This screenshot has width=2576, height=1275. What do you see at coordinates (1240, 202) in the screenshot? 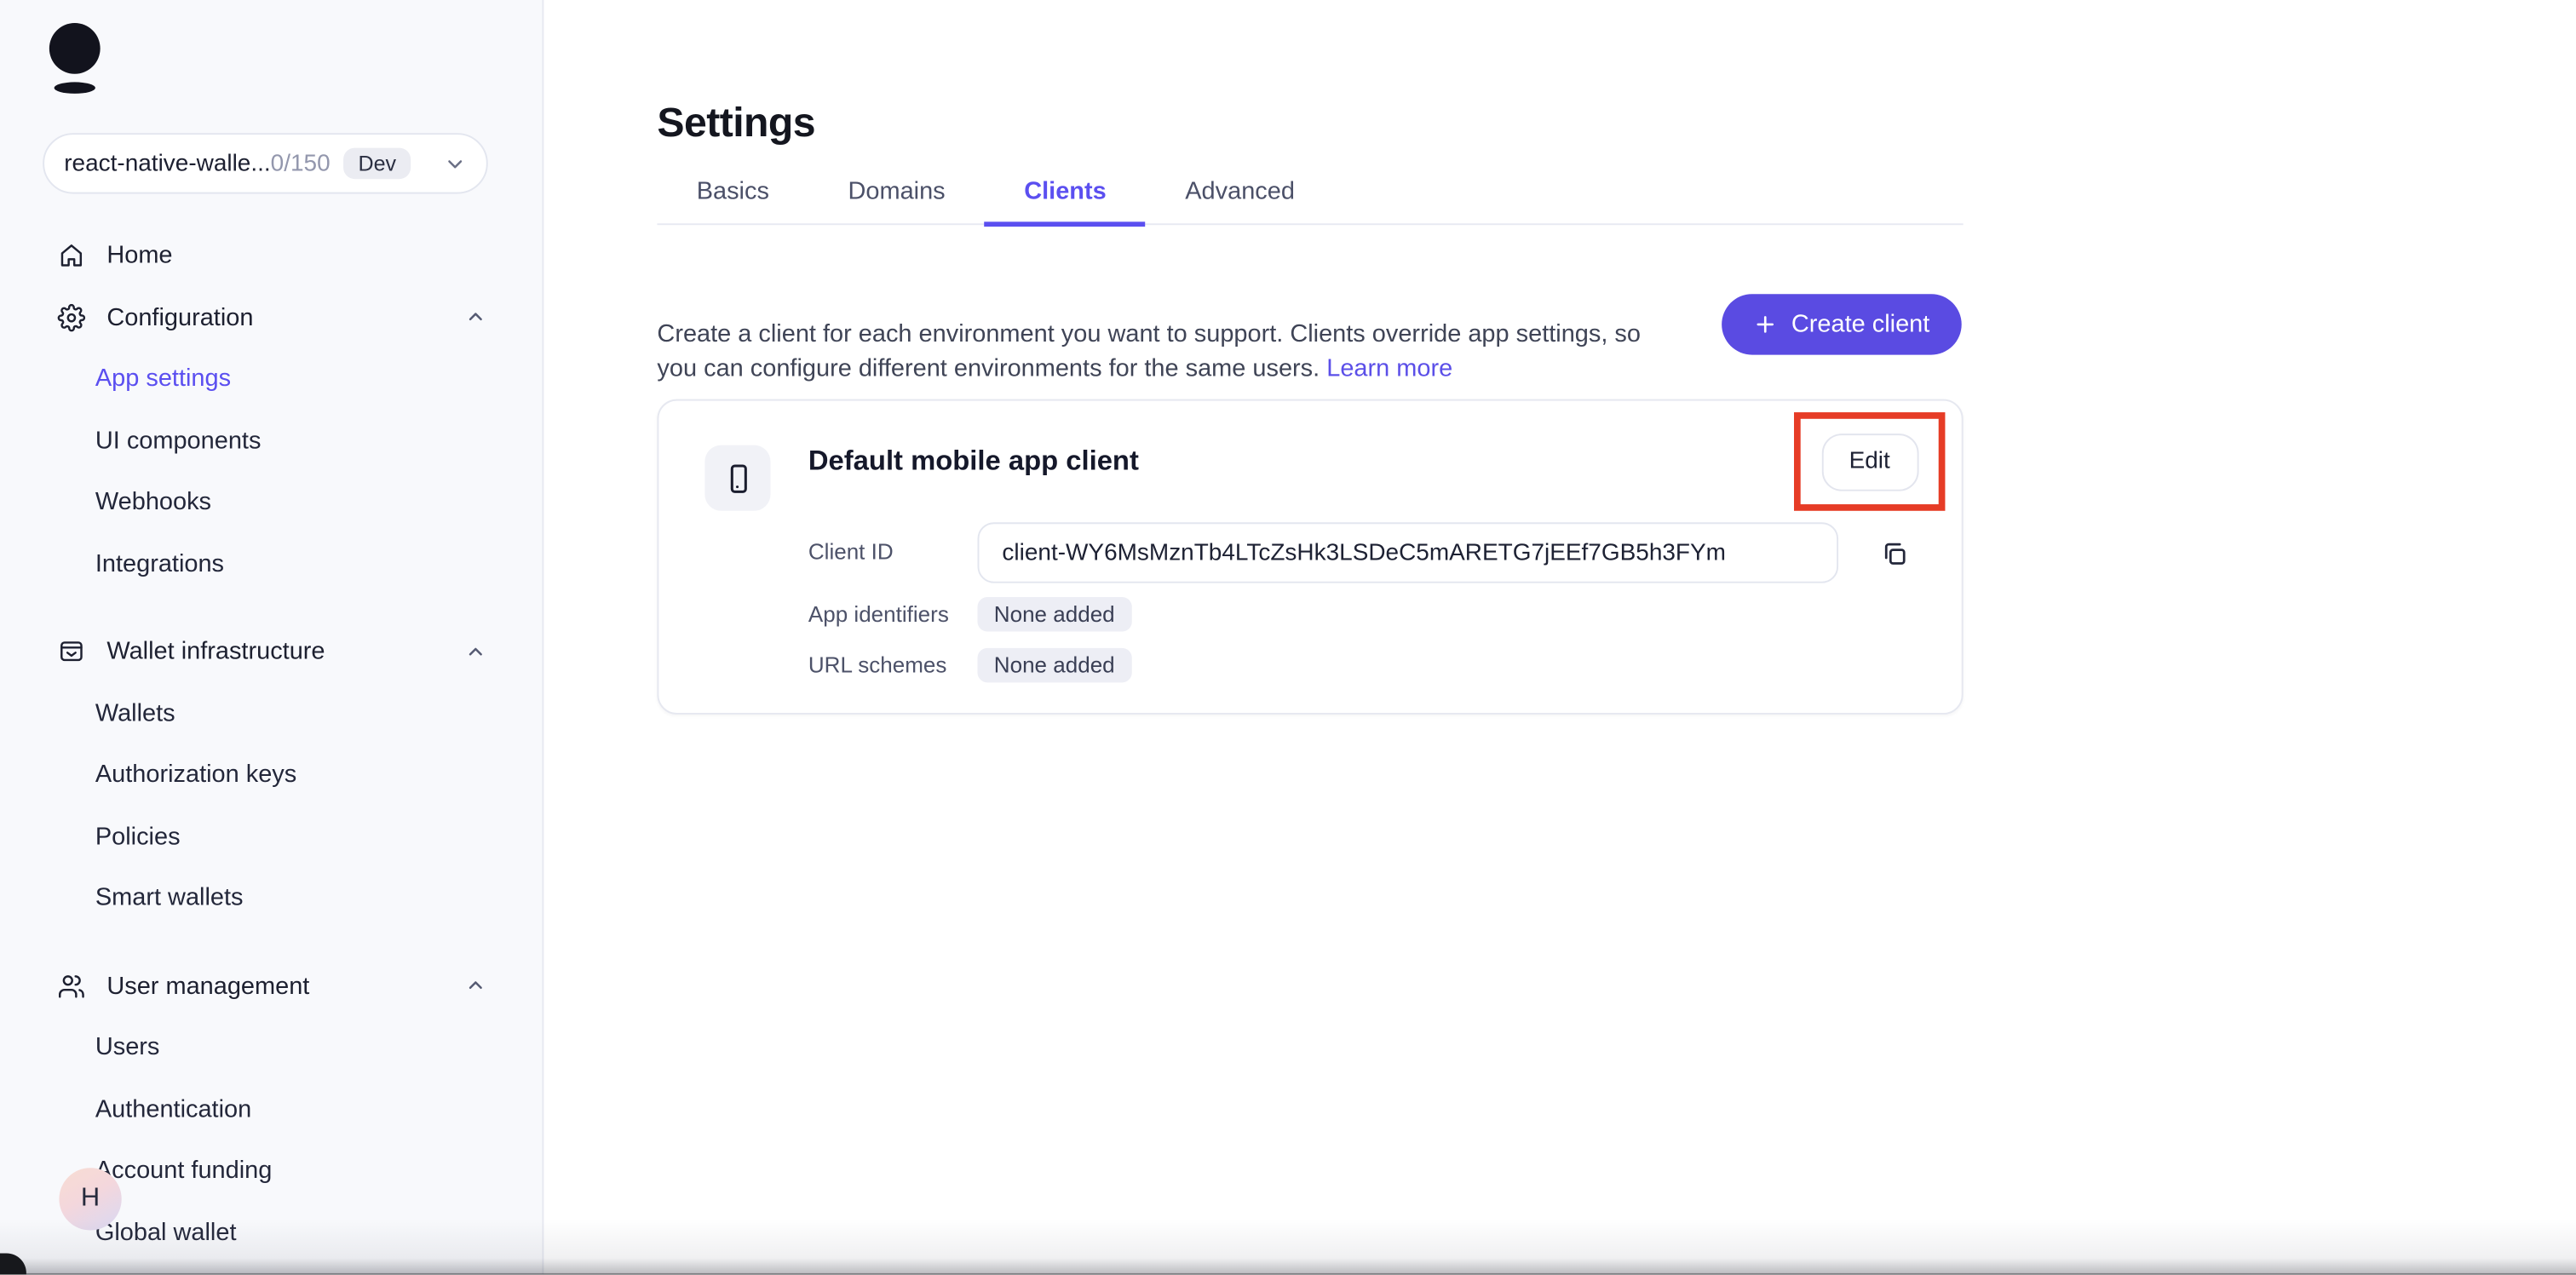
I see `tab-advanced: Advanced` at bounding box center [1240, 202].